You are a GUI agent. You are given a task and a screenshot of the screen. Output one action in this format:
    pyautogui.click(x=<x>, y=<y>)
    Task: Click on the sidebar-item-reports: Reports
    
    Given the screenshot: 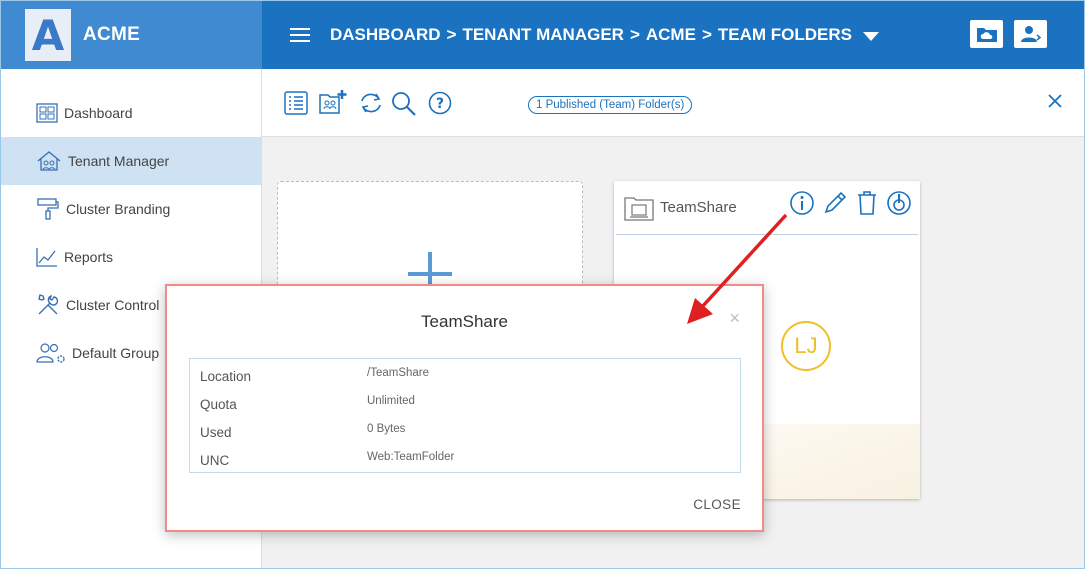 What is the action you would take?
    pyautogui.click(x=131, y=257)
    